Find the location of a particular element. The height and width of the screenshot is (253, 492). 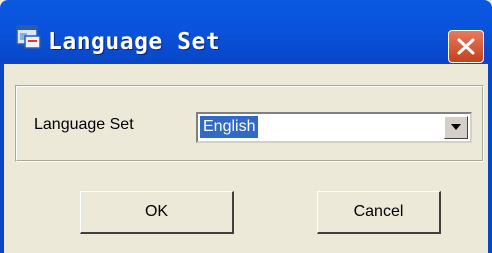

close-icon is located at coordinates (466, 46).